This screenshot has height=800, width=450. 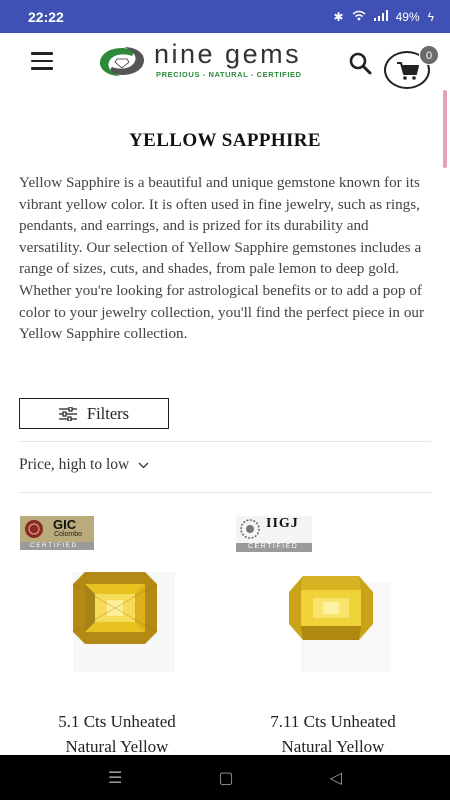 What do you see at coordinates (408, 71) in the screenshot?
I see `cart-icon` at bounding box center [408, 71].